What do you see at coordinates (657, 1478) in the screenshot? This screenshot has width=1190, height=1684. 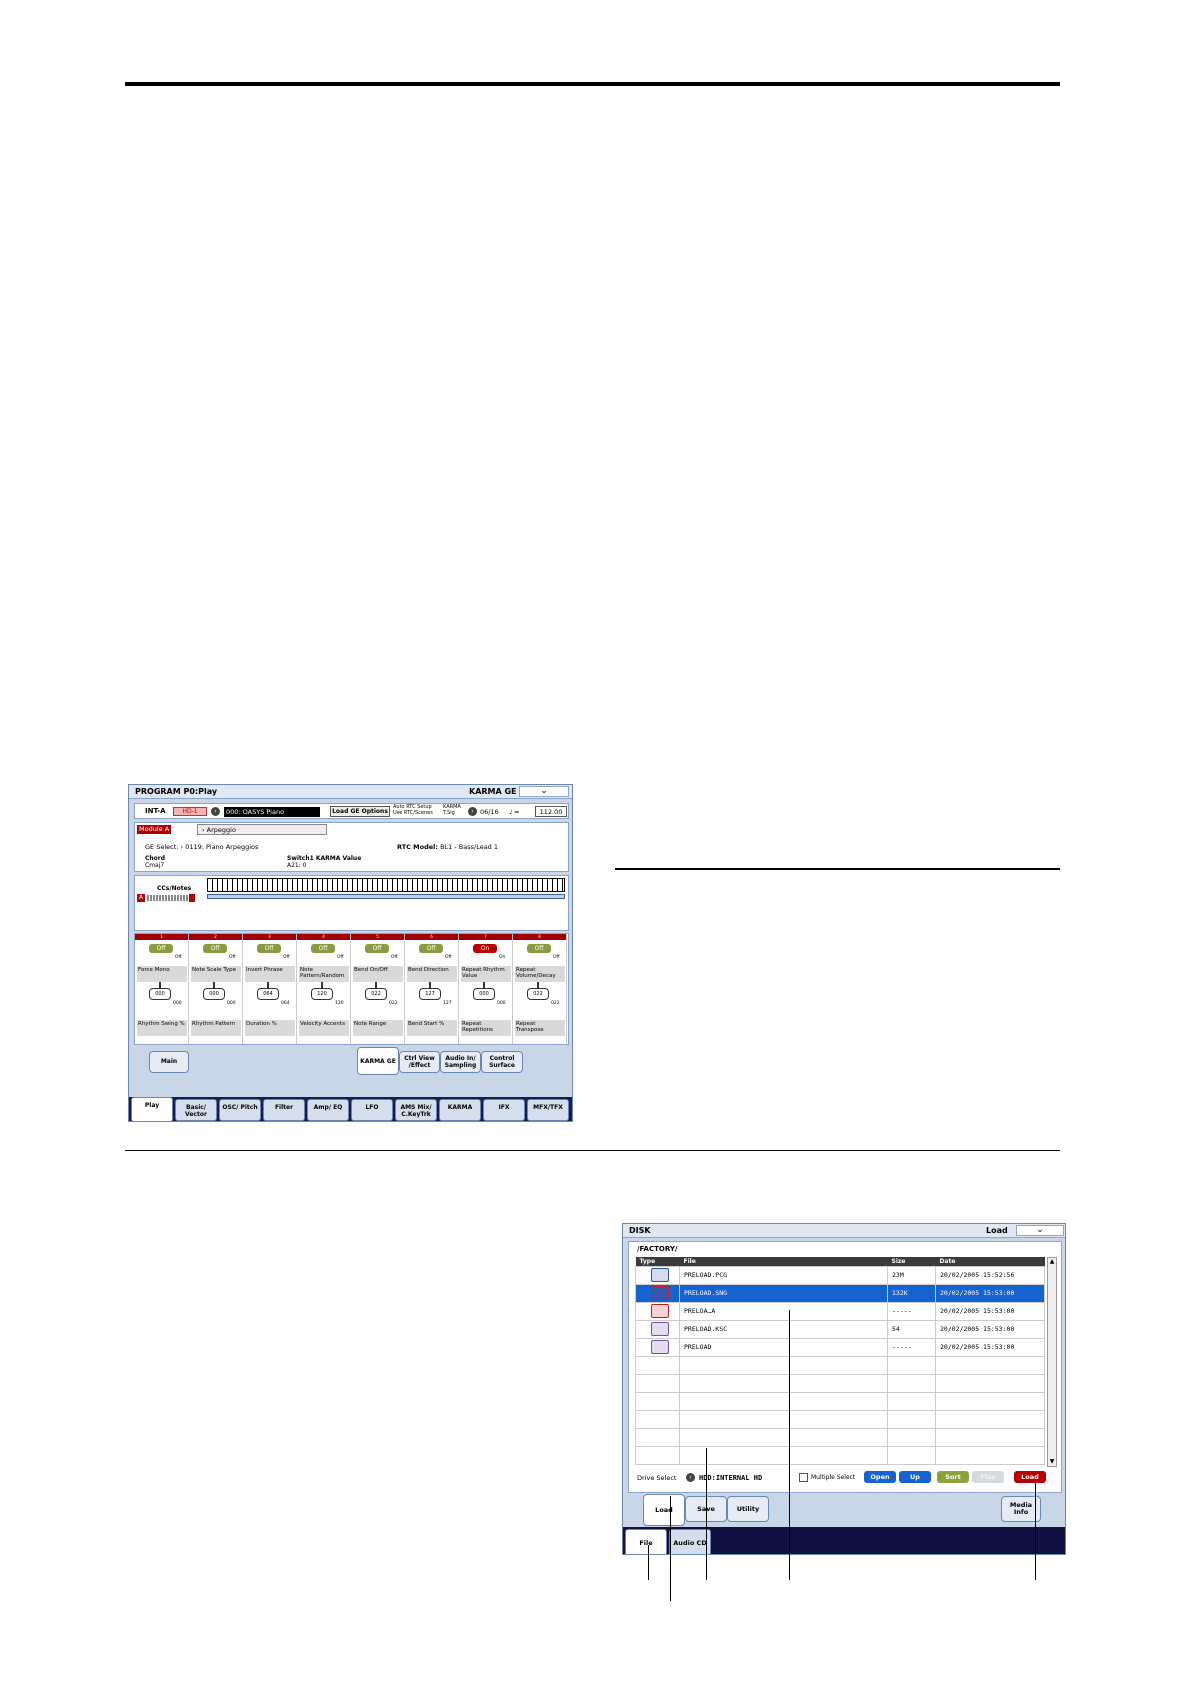 I see `drive-select-label: Drive Select` at bounding box center [657, 1478].